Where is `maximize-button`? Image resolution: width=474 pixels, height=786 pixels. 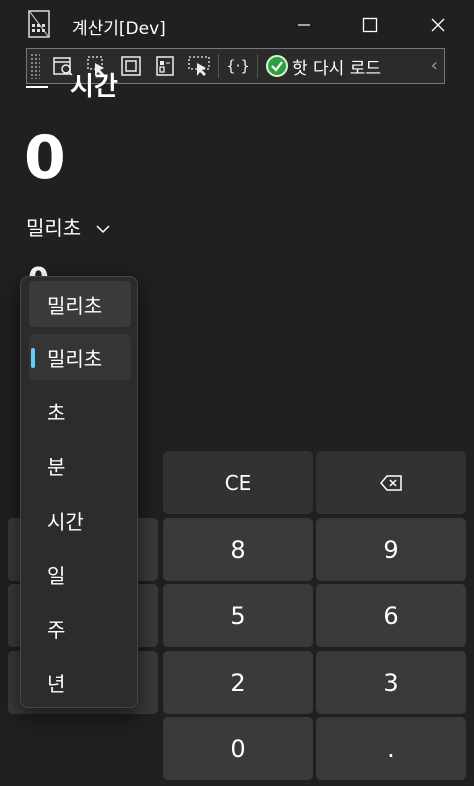
maximize-button is located at coordinates (370, 25).